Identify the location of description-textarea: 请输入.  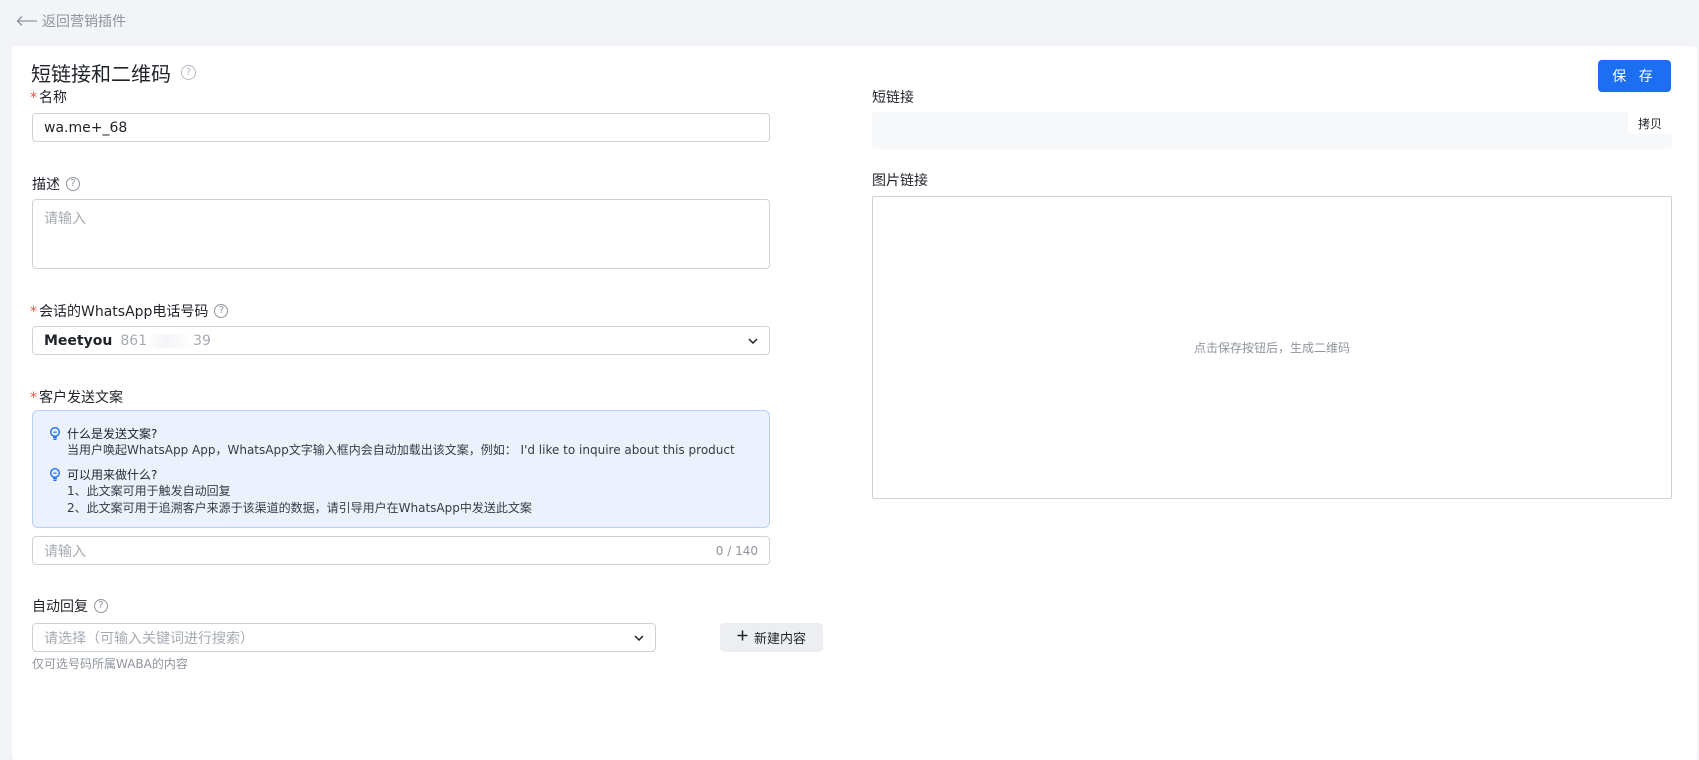
(401, 234).